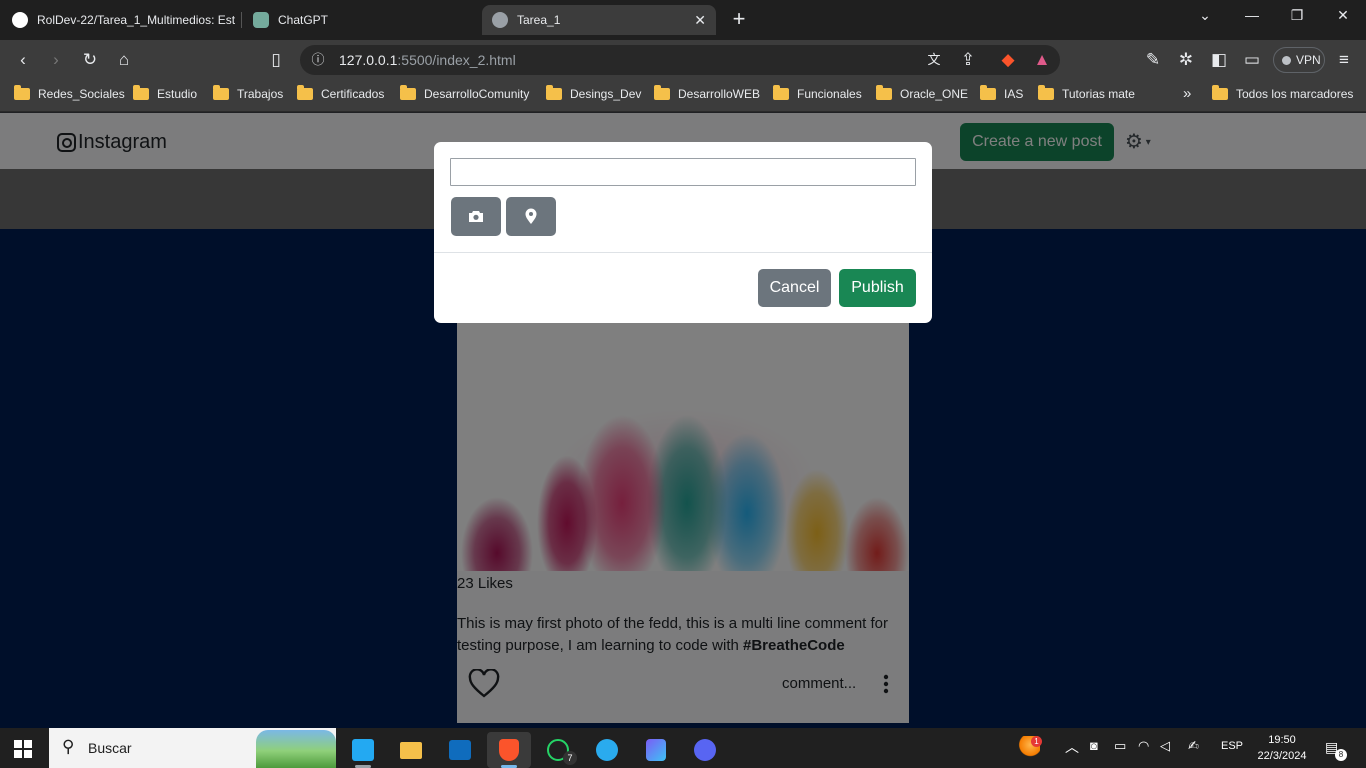 The image size is (1366, 768). I want to click on whatsapp-app: 7, so click(558, 750).